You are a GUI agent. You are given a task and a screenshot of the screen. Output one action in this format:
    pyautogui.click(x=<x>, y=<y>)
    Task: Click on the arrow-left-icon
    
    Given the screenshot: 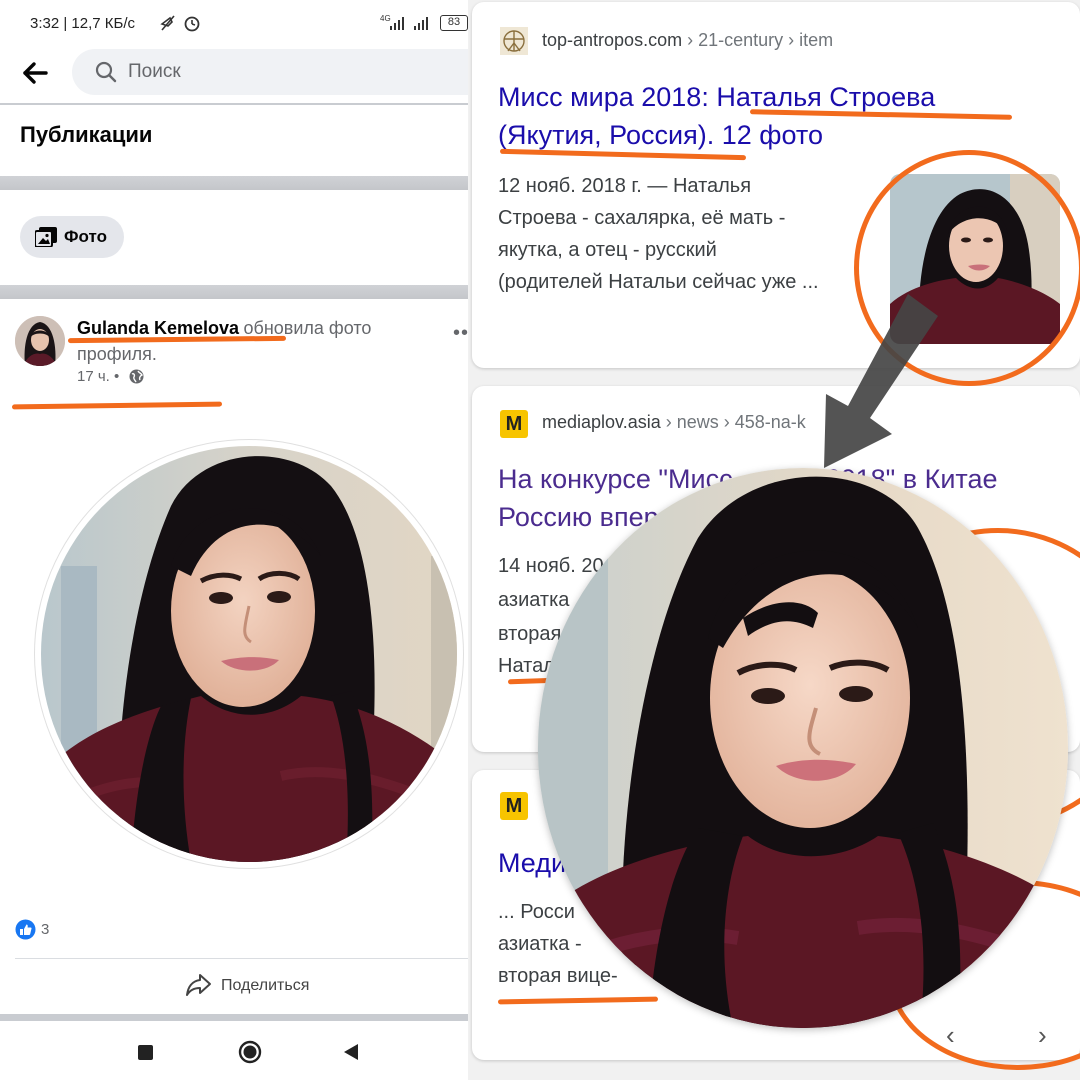 What is the action you would take?
    pyautogui.click(x=35, y=73)
    